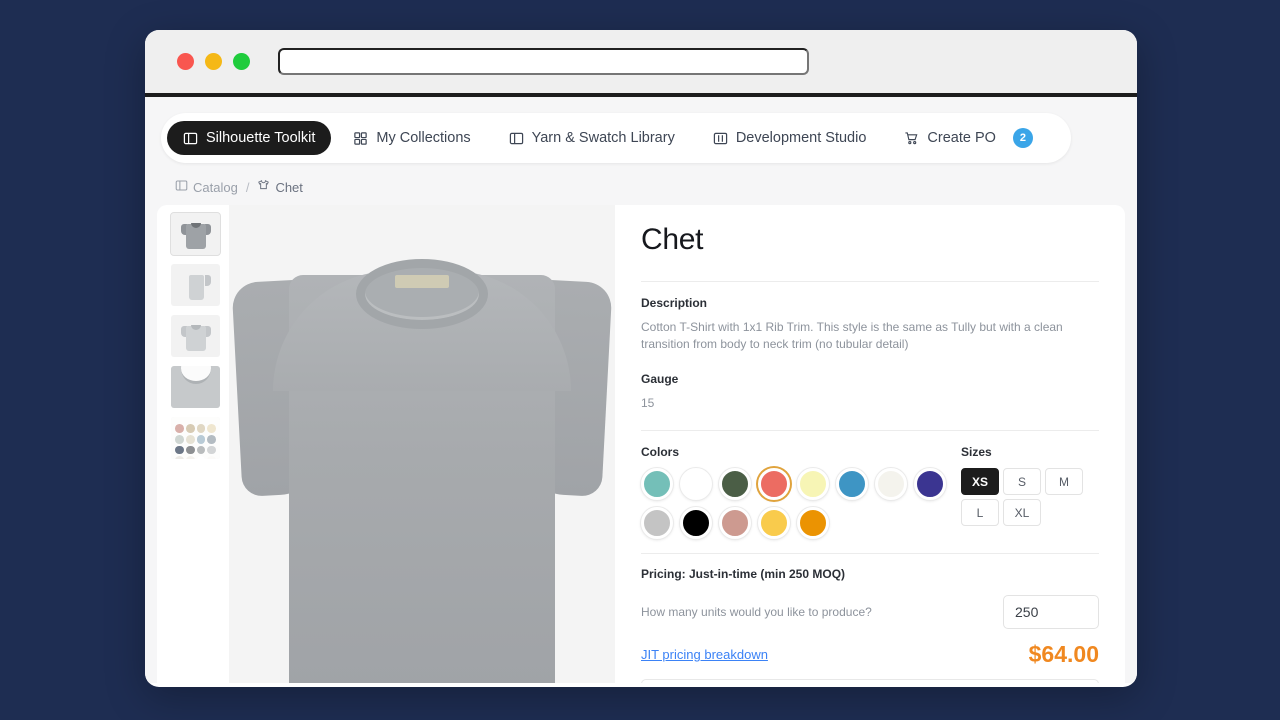  Describe the element at coordinates (185, 61) in the screenshot. I see `close-window-button` at that location.